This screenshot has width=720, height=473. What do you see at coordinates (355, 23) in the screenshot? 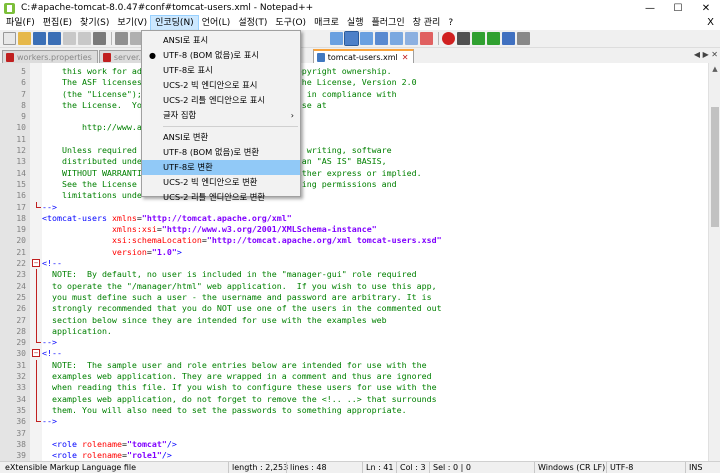
I see `menu-run: 실행` at bounding box center [355, 23].